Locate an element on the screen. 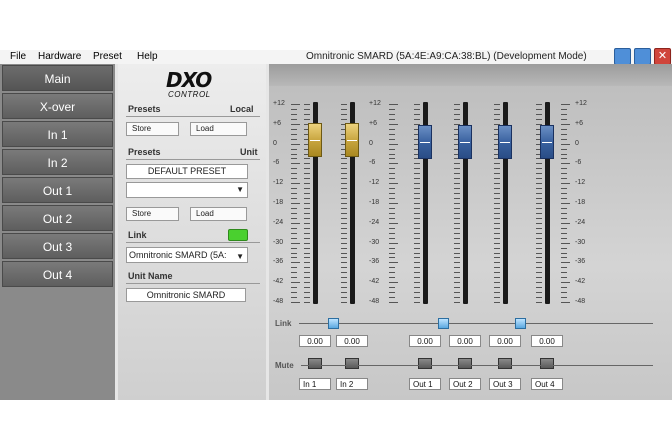  minimize-icon is located at coordinates (622, 56).